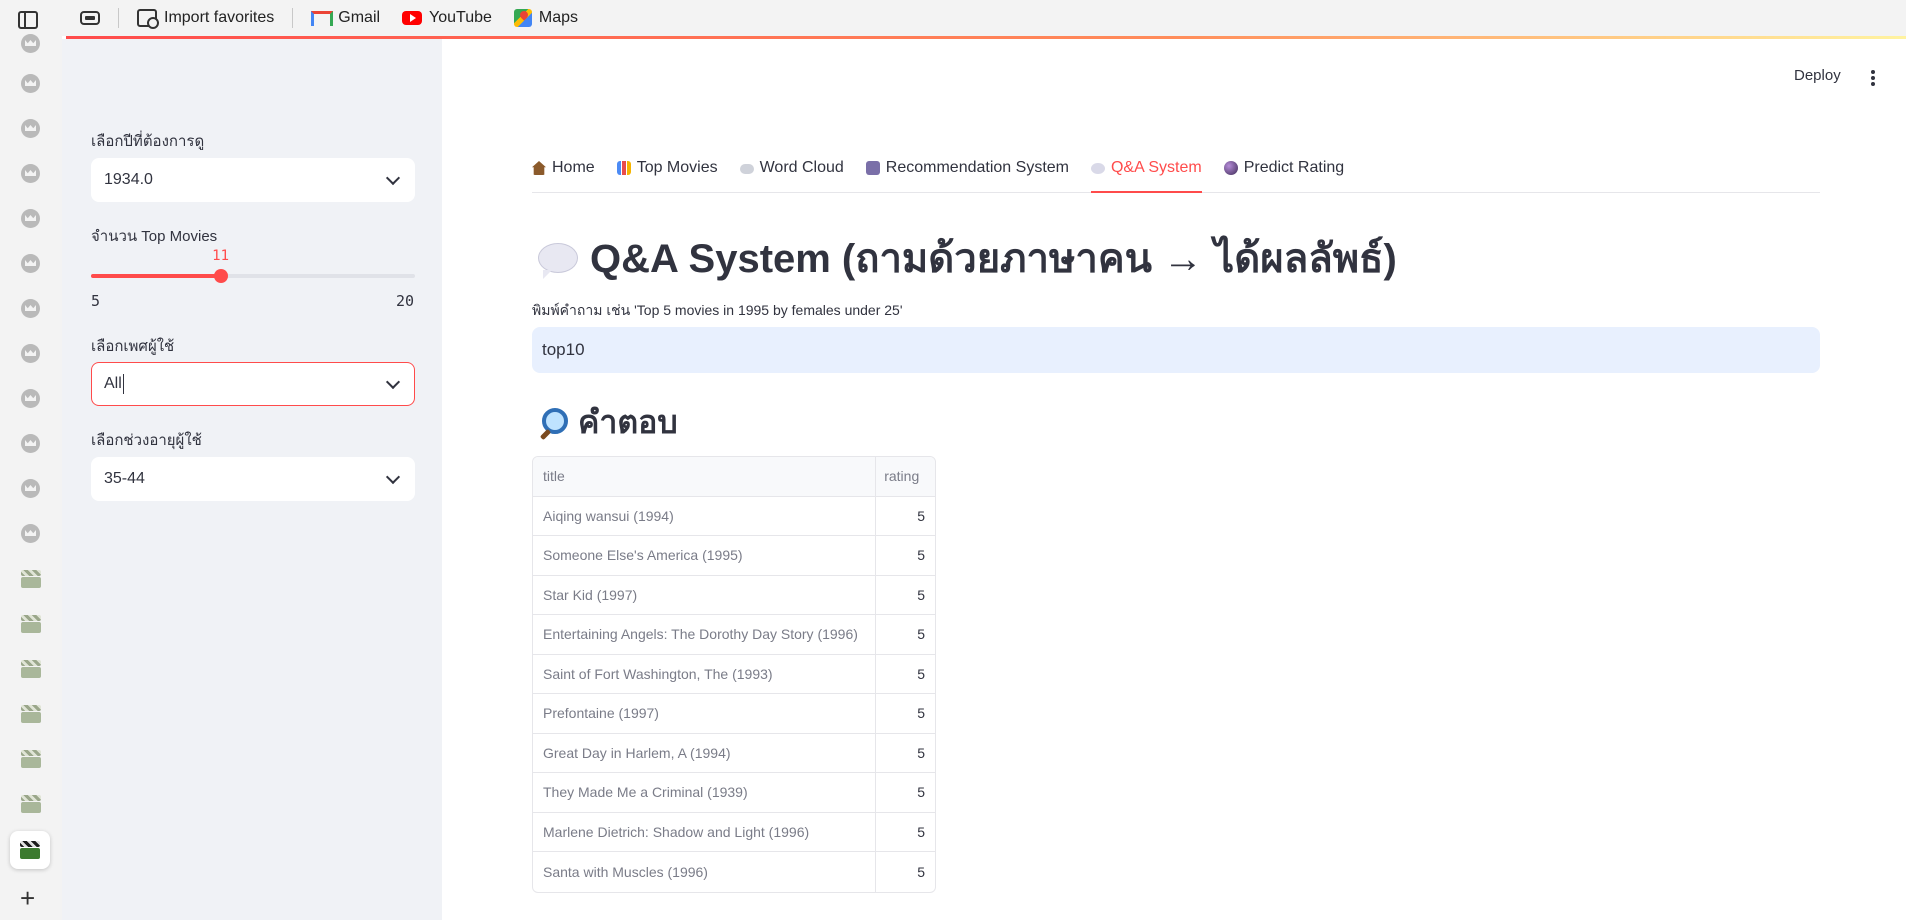 This screenshot has width=1906, height=920. Describe the element at coordinates (553, 422) in the screenshot. I see `magnifier-icon` at that location.